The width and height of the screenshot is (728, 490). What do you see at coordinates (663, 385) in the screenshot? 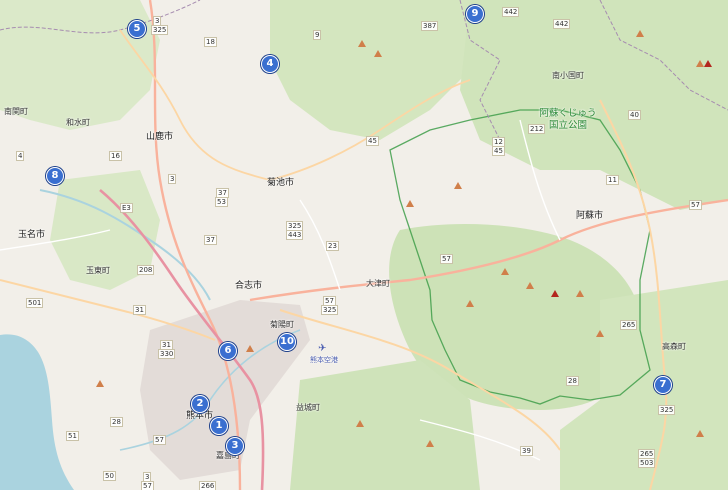
I see `map-marker-7: 7` at bounding box center [663, 385].